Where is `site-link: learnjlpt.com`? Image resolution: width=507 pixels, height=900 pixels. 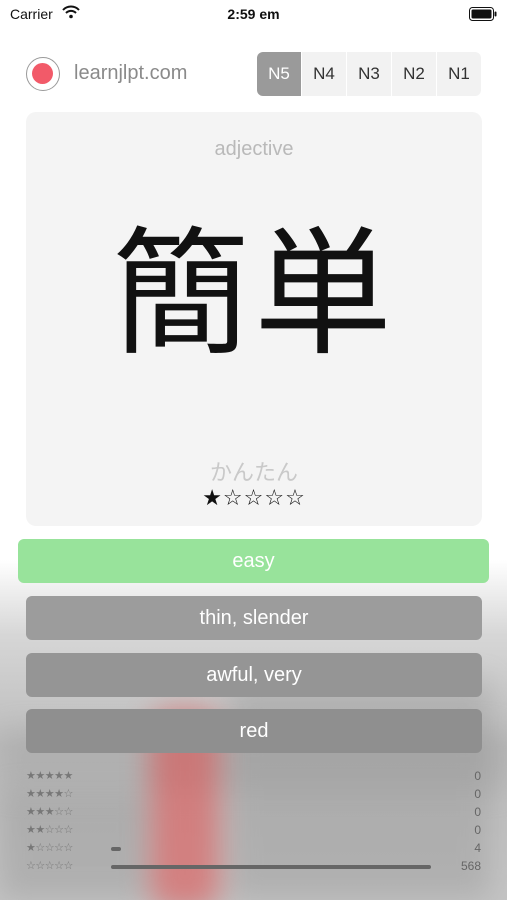
site-link: learnjlpt.com is located at coordinates (130, 73).